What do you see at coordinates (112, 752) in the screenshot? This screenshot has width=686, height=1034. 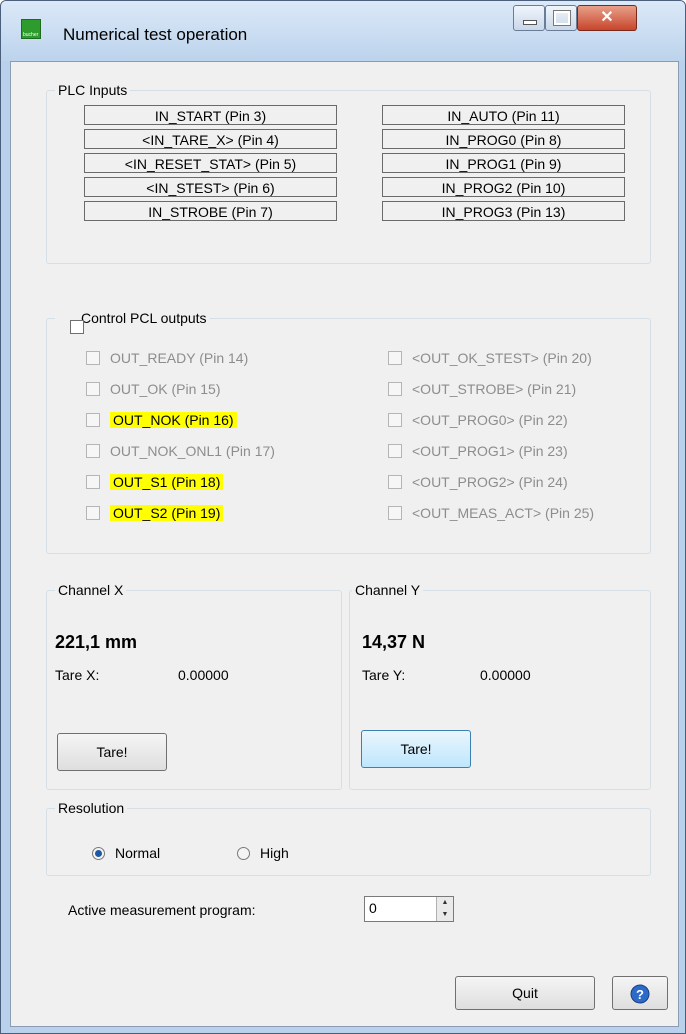 I see `tare-x-button: Tare!` at bounding box center [112, 752].